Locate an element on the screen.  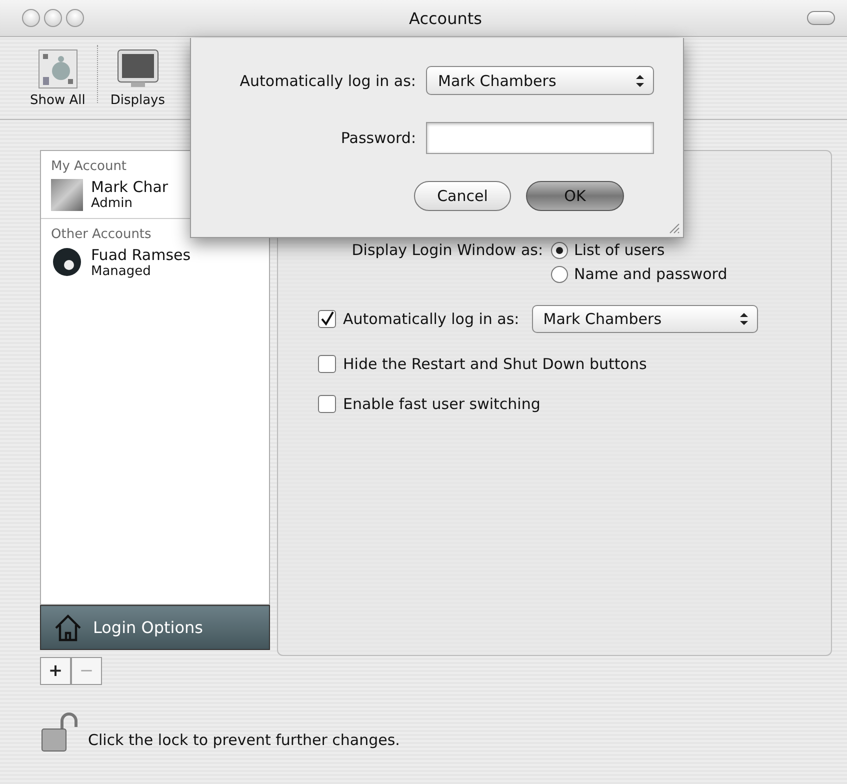
house-icon is located at coordinates (68, 627).